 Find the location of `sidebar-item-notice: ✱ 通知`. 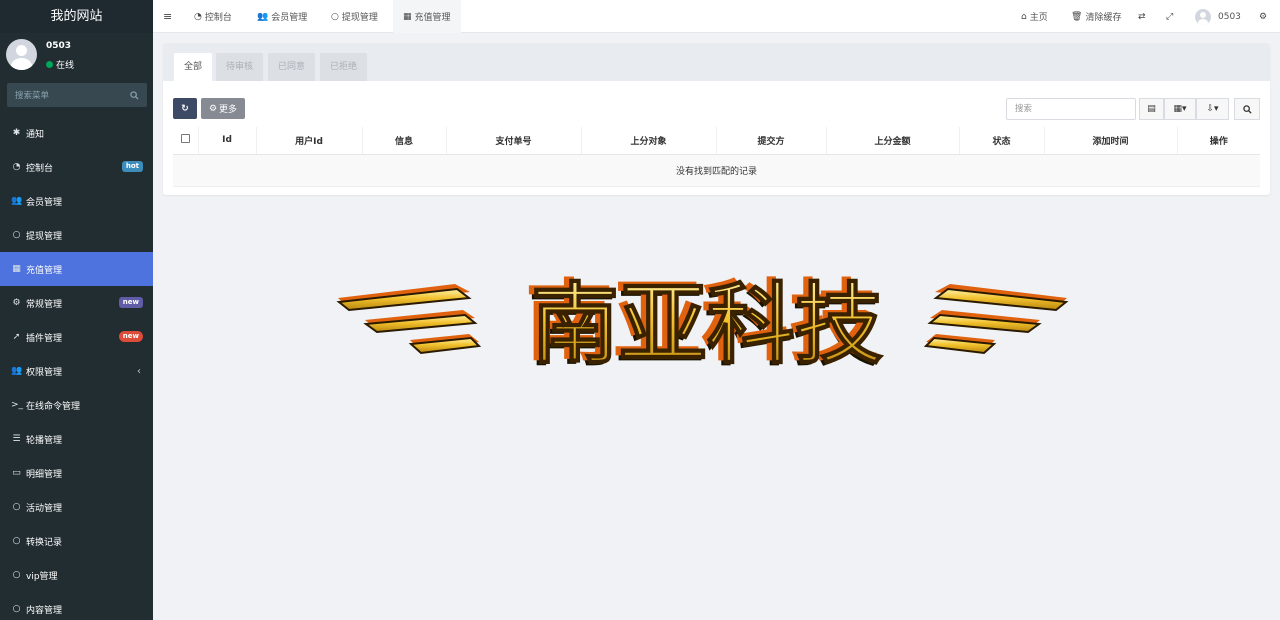

sidebar-item-notice: ✱ 通知 is located at coordinates (76, 133).